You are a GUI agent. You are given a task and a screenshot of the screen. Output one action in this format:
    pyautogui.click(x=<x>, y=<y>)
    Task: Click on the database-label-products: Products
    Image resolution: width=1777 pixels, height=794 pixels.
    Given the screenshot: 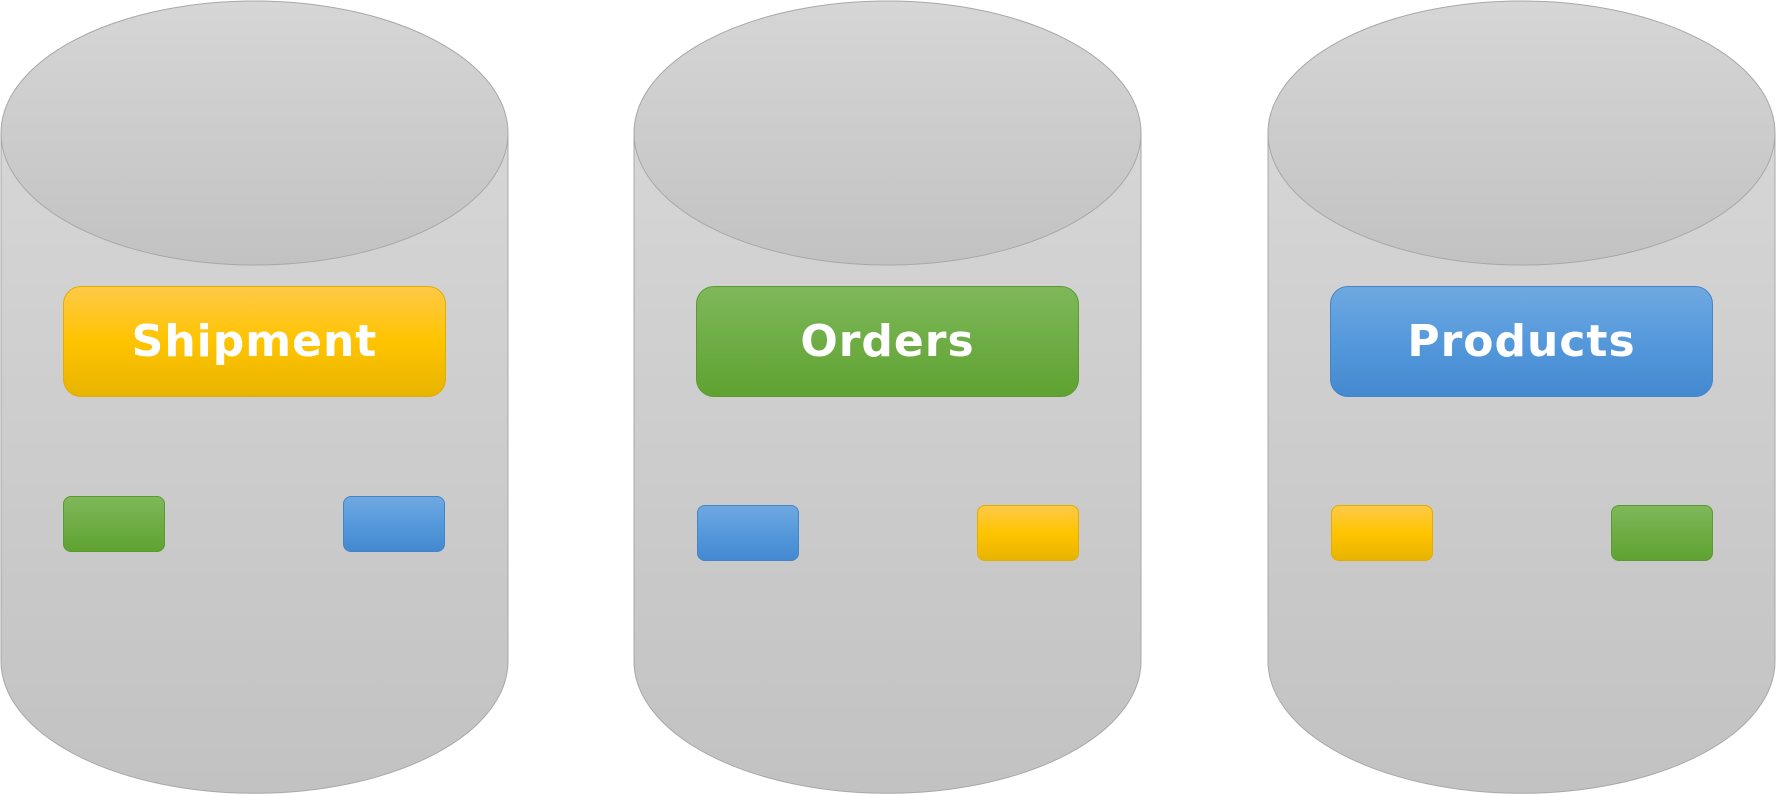 What is the action you would take?
    pyautogui.click(x=1521, y=341)
    